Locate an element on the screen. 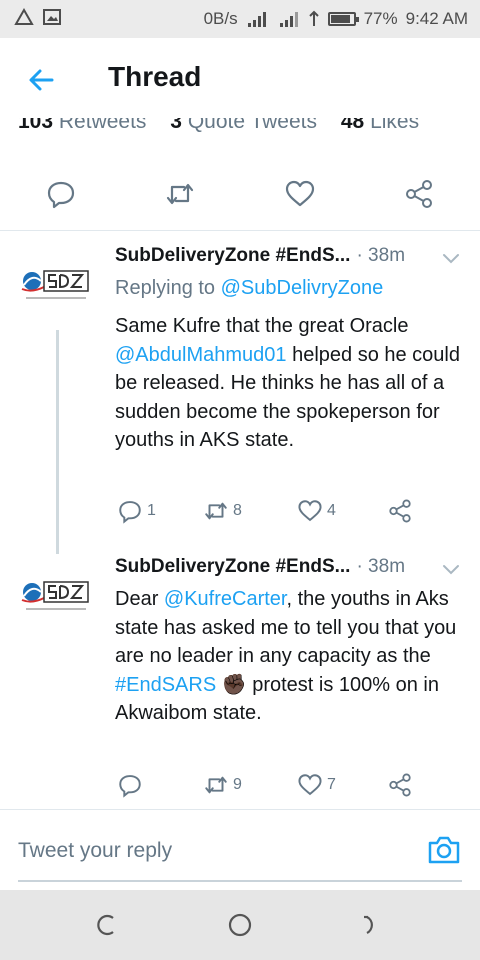 This screenshot has width=480, height=960. gallery-icon is located at coordinates (52, 17).